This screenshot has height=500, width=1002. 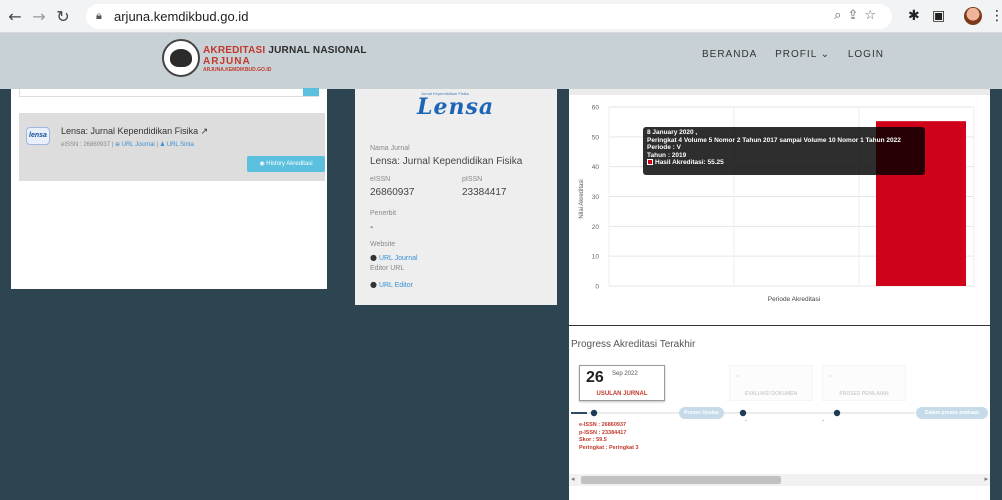 What do you see at coordinates (701, 413) in the screenshot?
I see `proses-usulan-pill: Proses Usulan` at bounding box center [701, 413].